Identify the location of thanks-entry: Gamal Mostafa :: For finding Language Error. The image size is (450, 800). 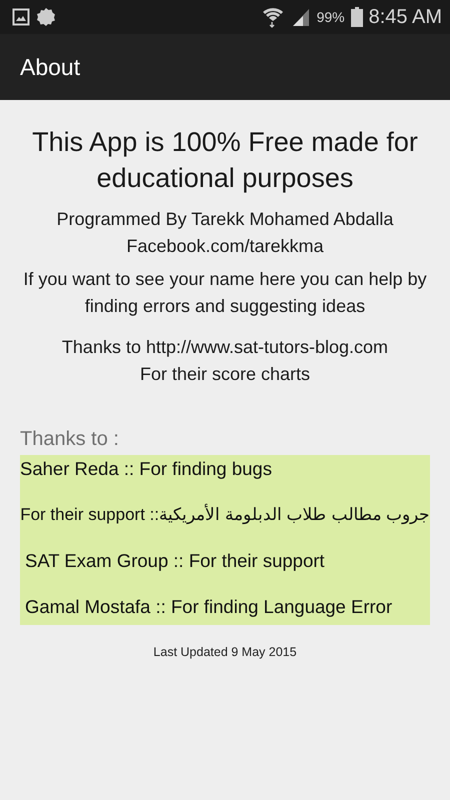
(209, 607).